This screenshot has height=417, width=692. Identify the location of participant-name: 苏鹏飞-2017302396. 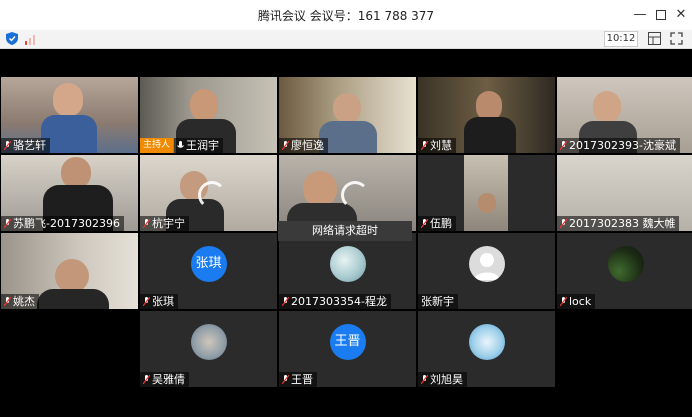
(62, 223).